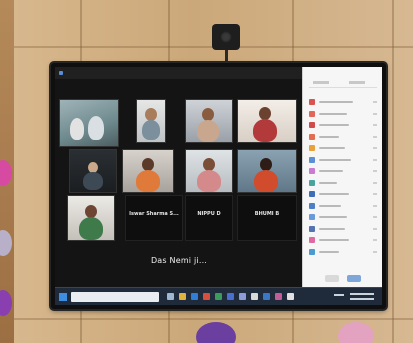  Describe the element at coordinates (343, 84) in the screenshot. I see `panel-tabs` at that location.